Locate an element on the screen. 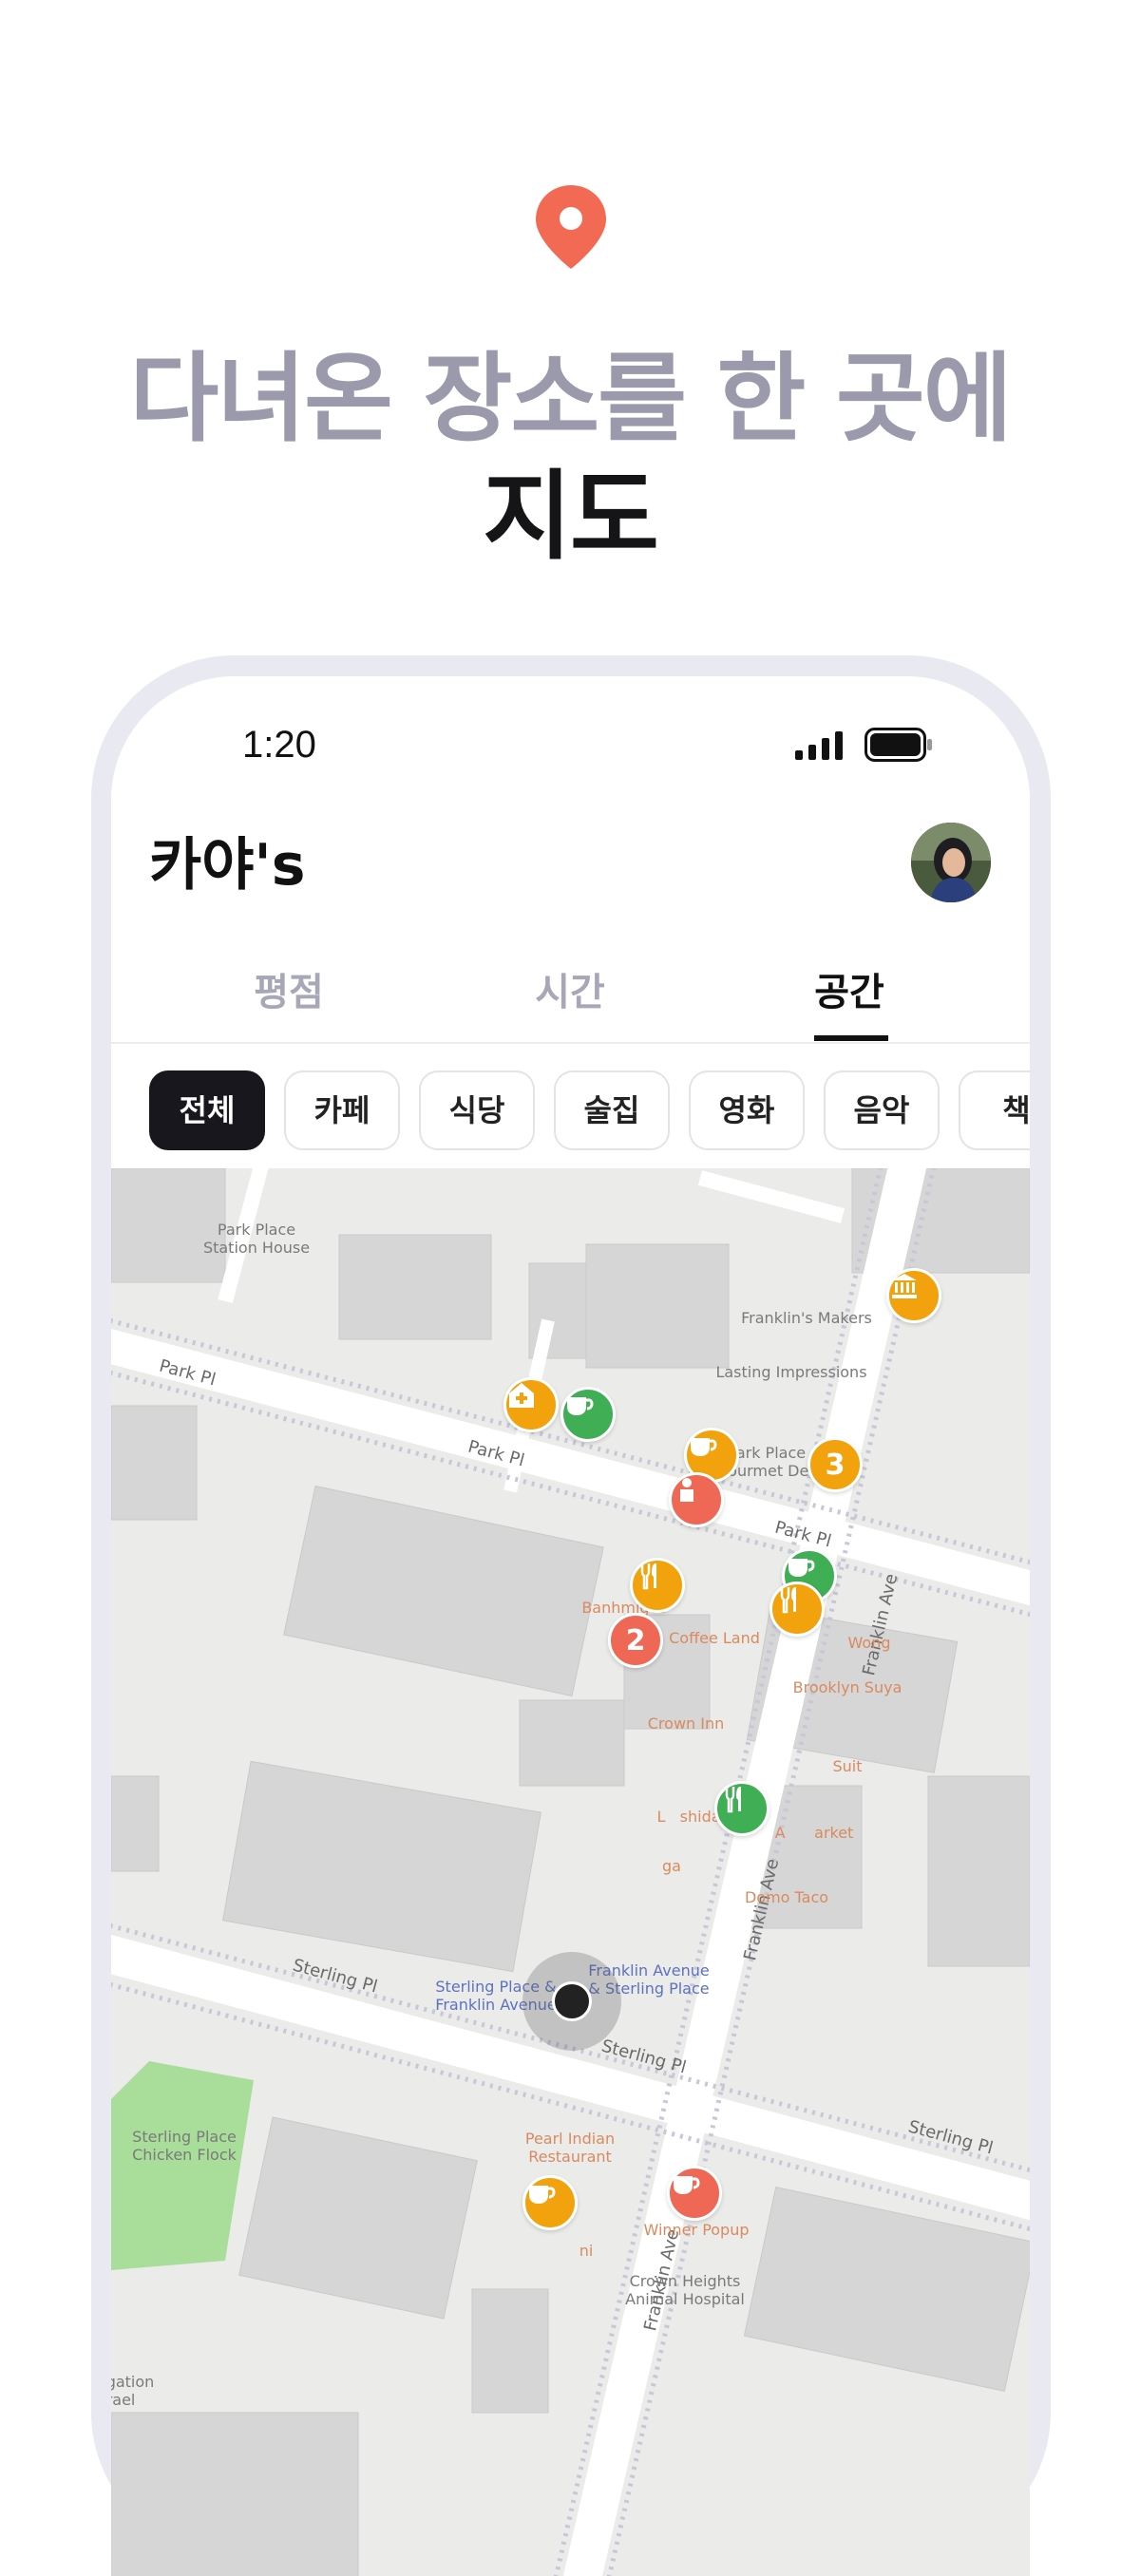  poi-label: gation rael is located at coordinates (133, 2391).